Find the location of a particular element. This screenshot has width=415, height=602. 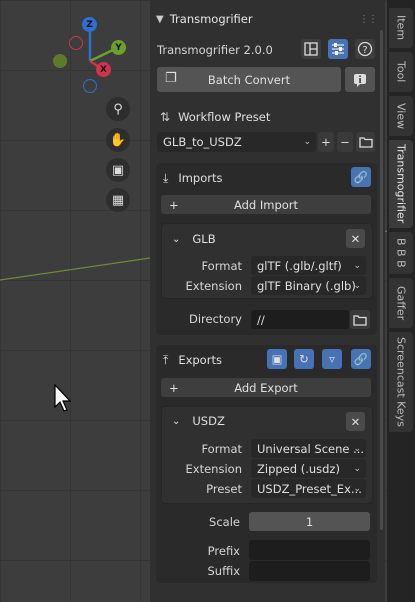

pan-hand-icon: ✋ is located at coordinates (118, 140).